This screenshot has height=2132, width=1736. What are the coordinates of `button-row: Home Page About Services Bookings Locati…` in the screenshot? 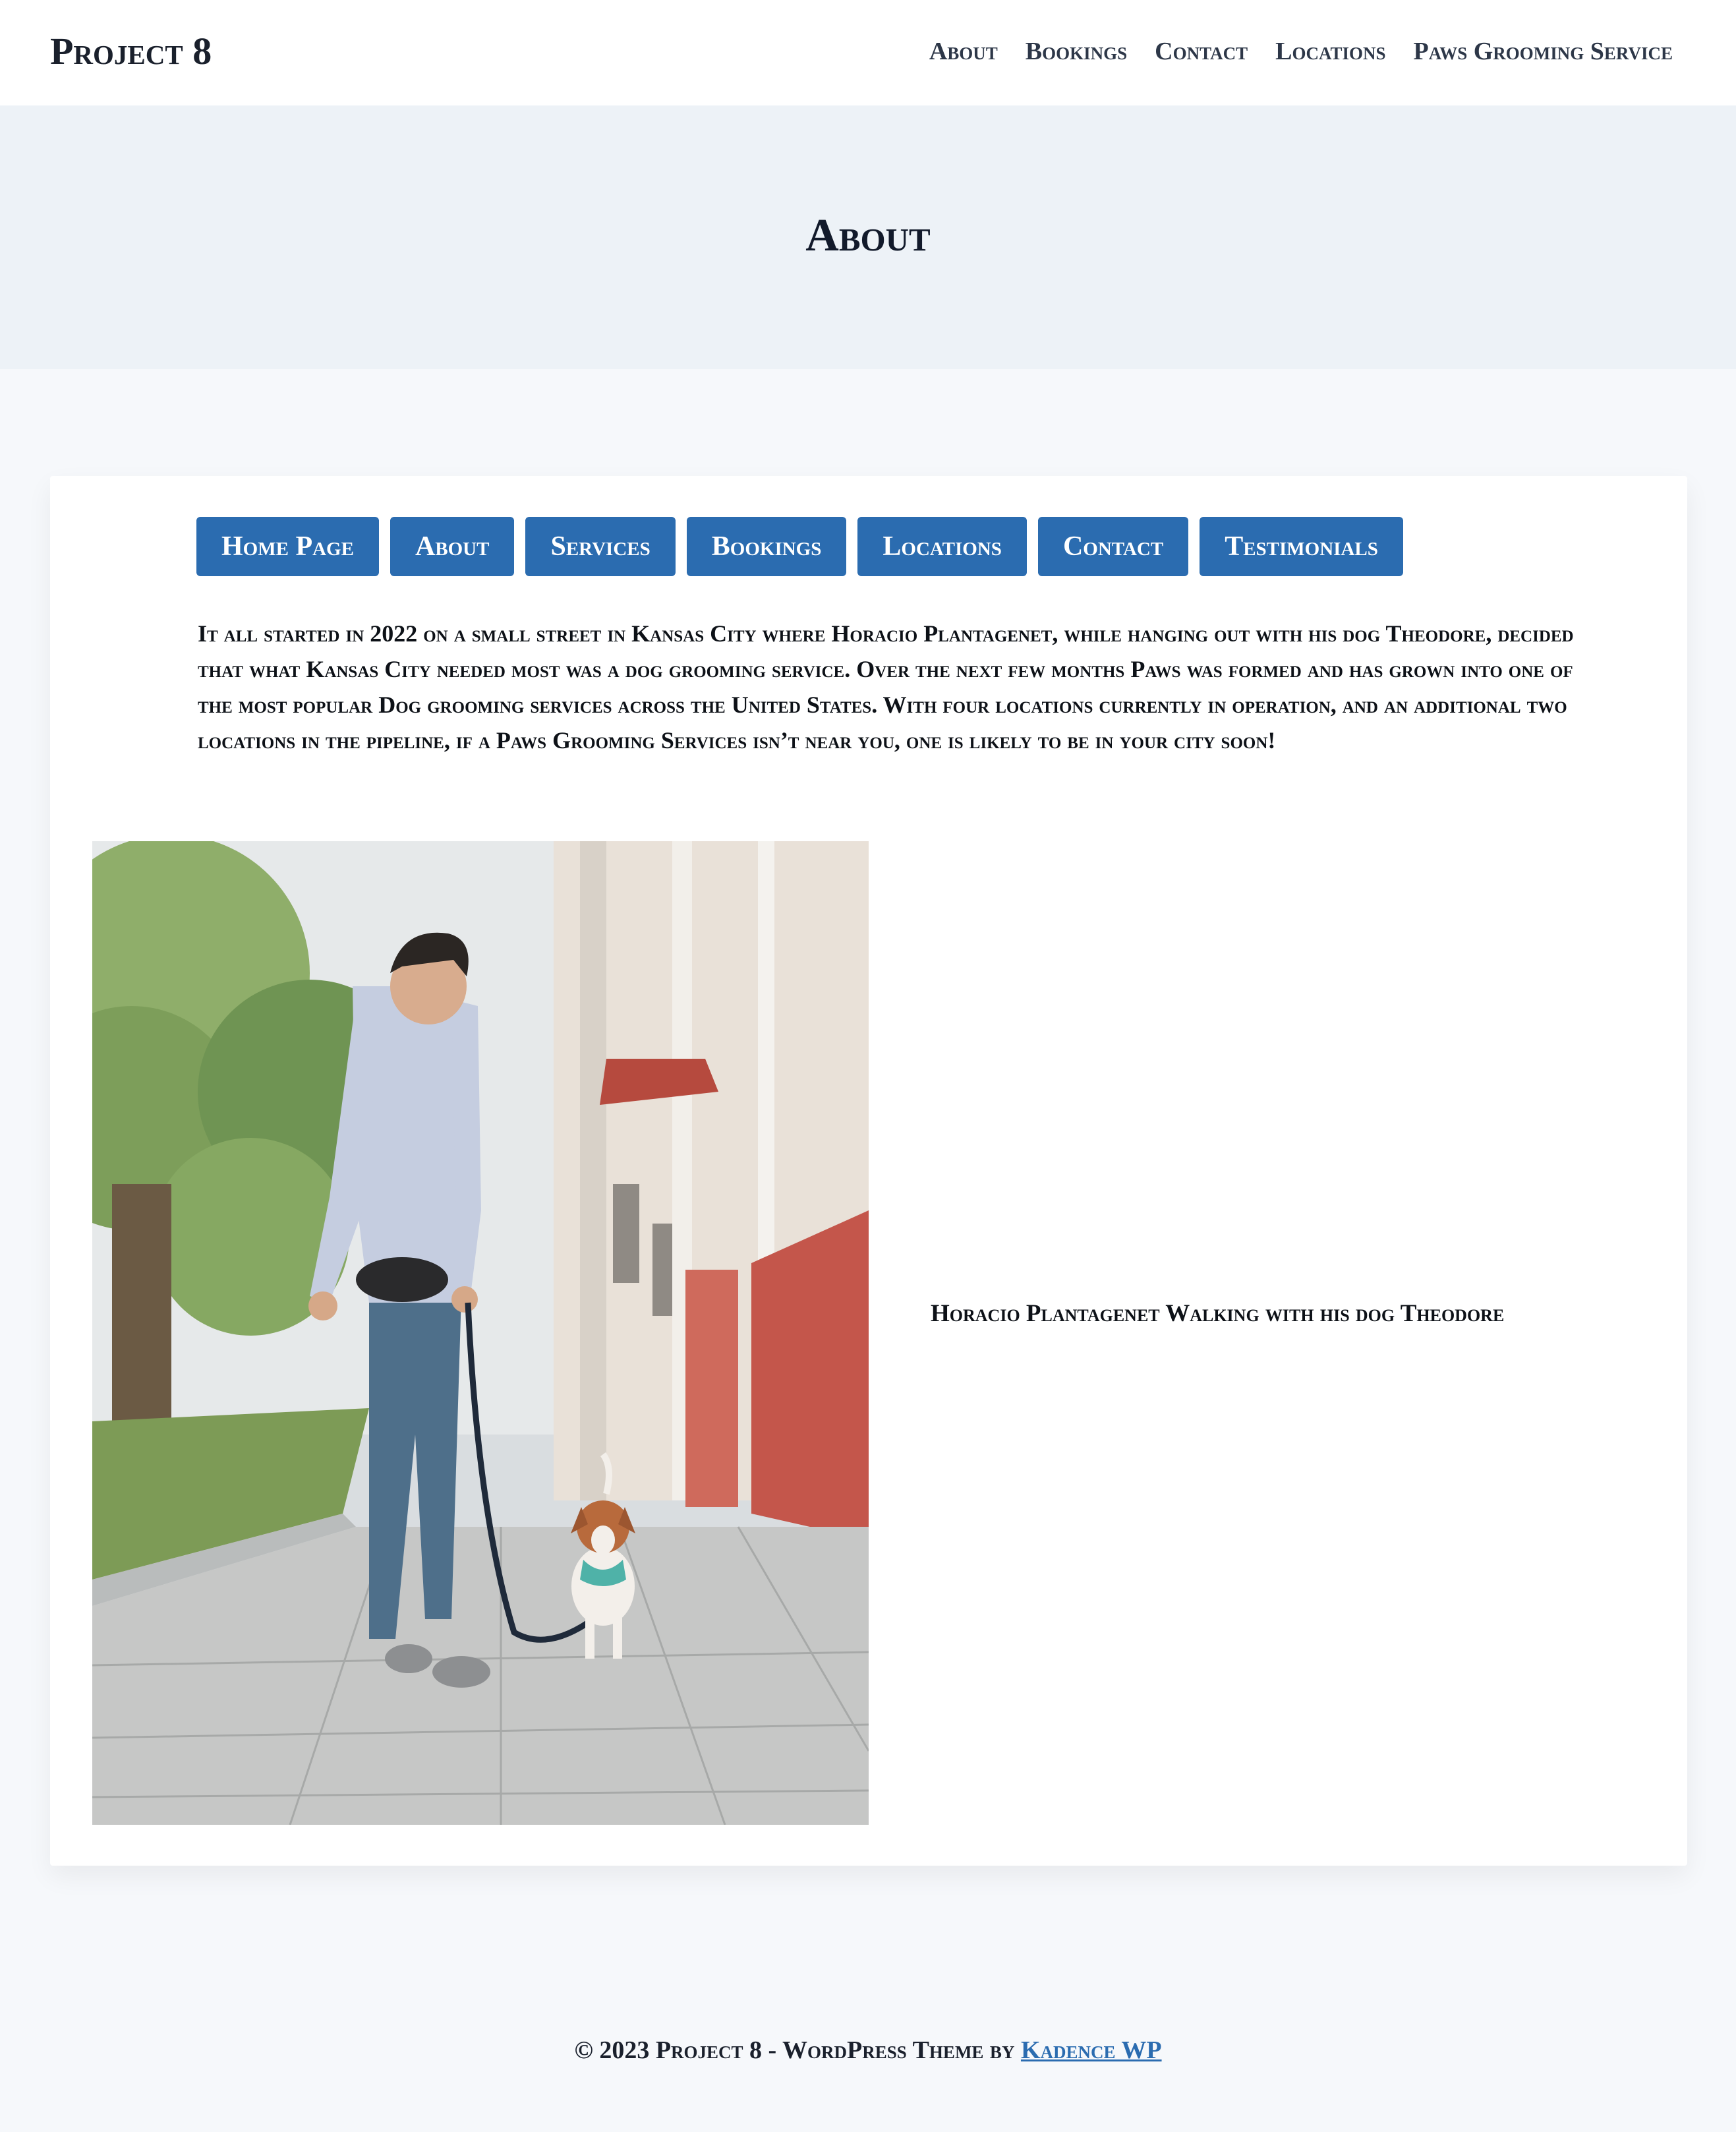 It's located at (799, 546).